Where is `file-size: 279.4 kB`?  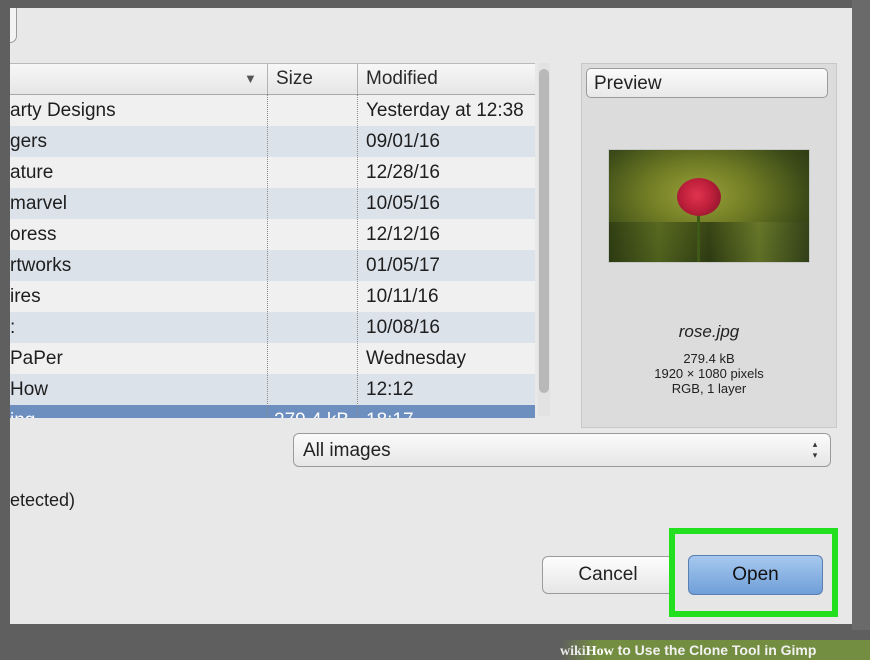
file-size: 279.4 kB is located at coordinates (311, 411).